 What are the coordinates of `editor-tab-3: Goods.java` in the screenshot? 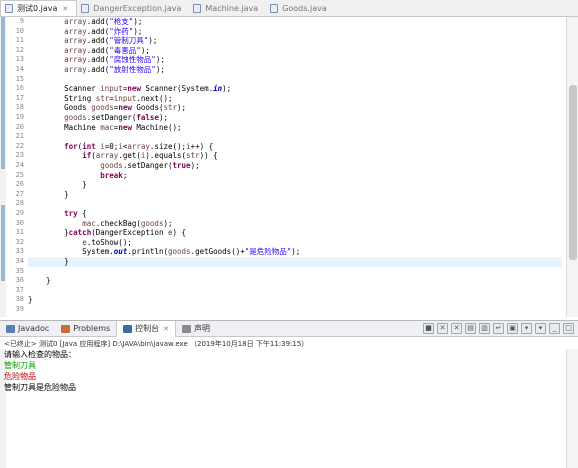 It's located at (300, 8).